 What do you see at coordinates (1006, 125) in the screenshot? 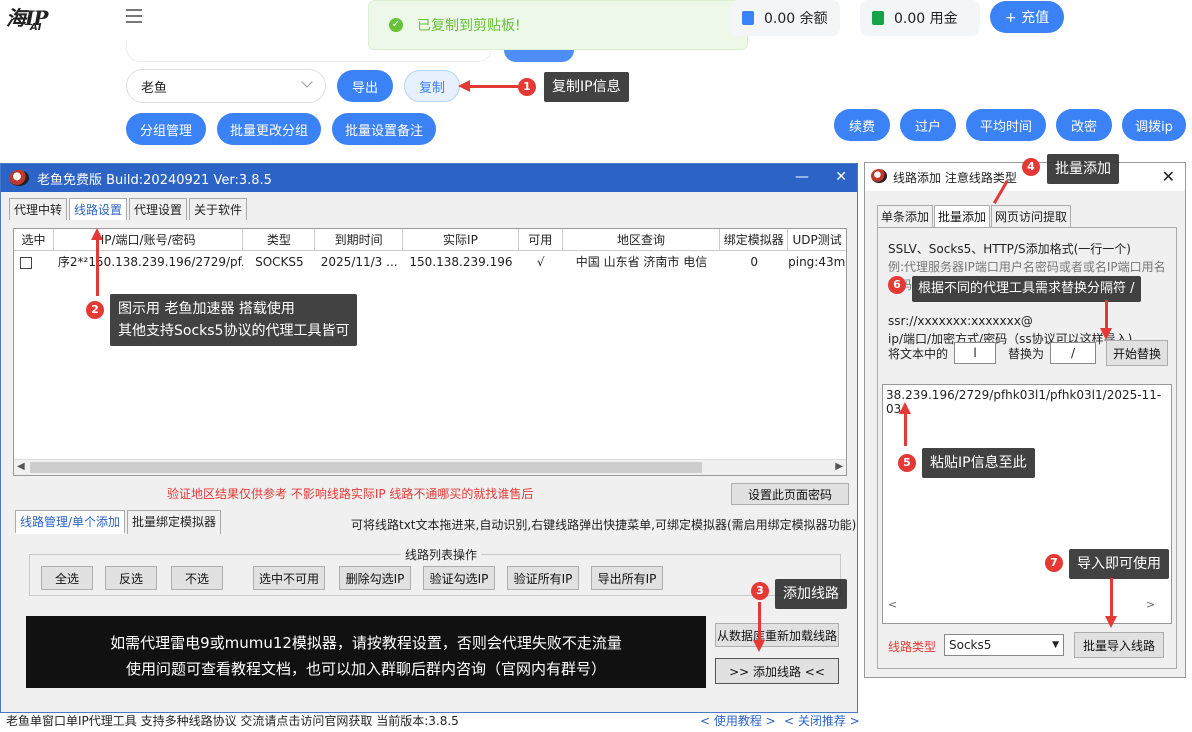
I see `average-time-button: 平均时间` at bounding box center [1006, 125].